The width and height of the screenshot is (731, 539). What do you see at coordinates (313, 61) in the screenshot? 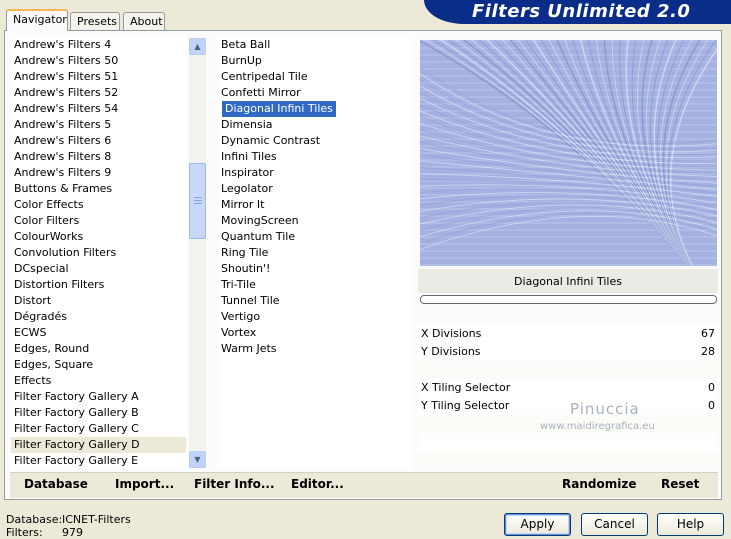
I see `filter-item: BurnUp` at bounding box center [313, 61].